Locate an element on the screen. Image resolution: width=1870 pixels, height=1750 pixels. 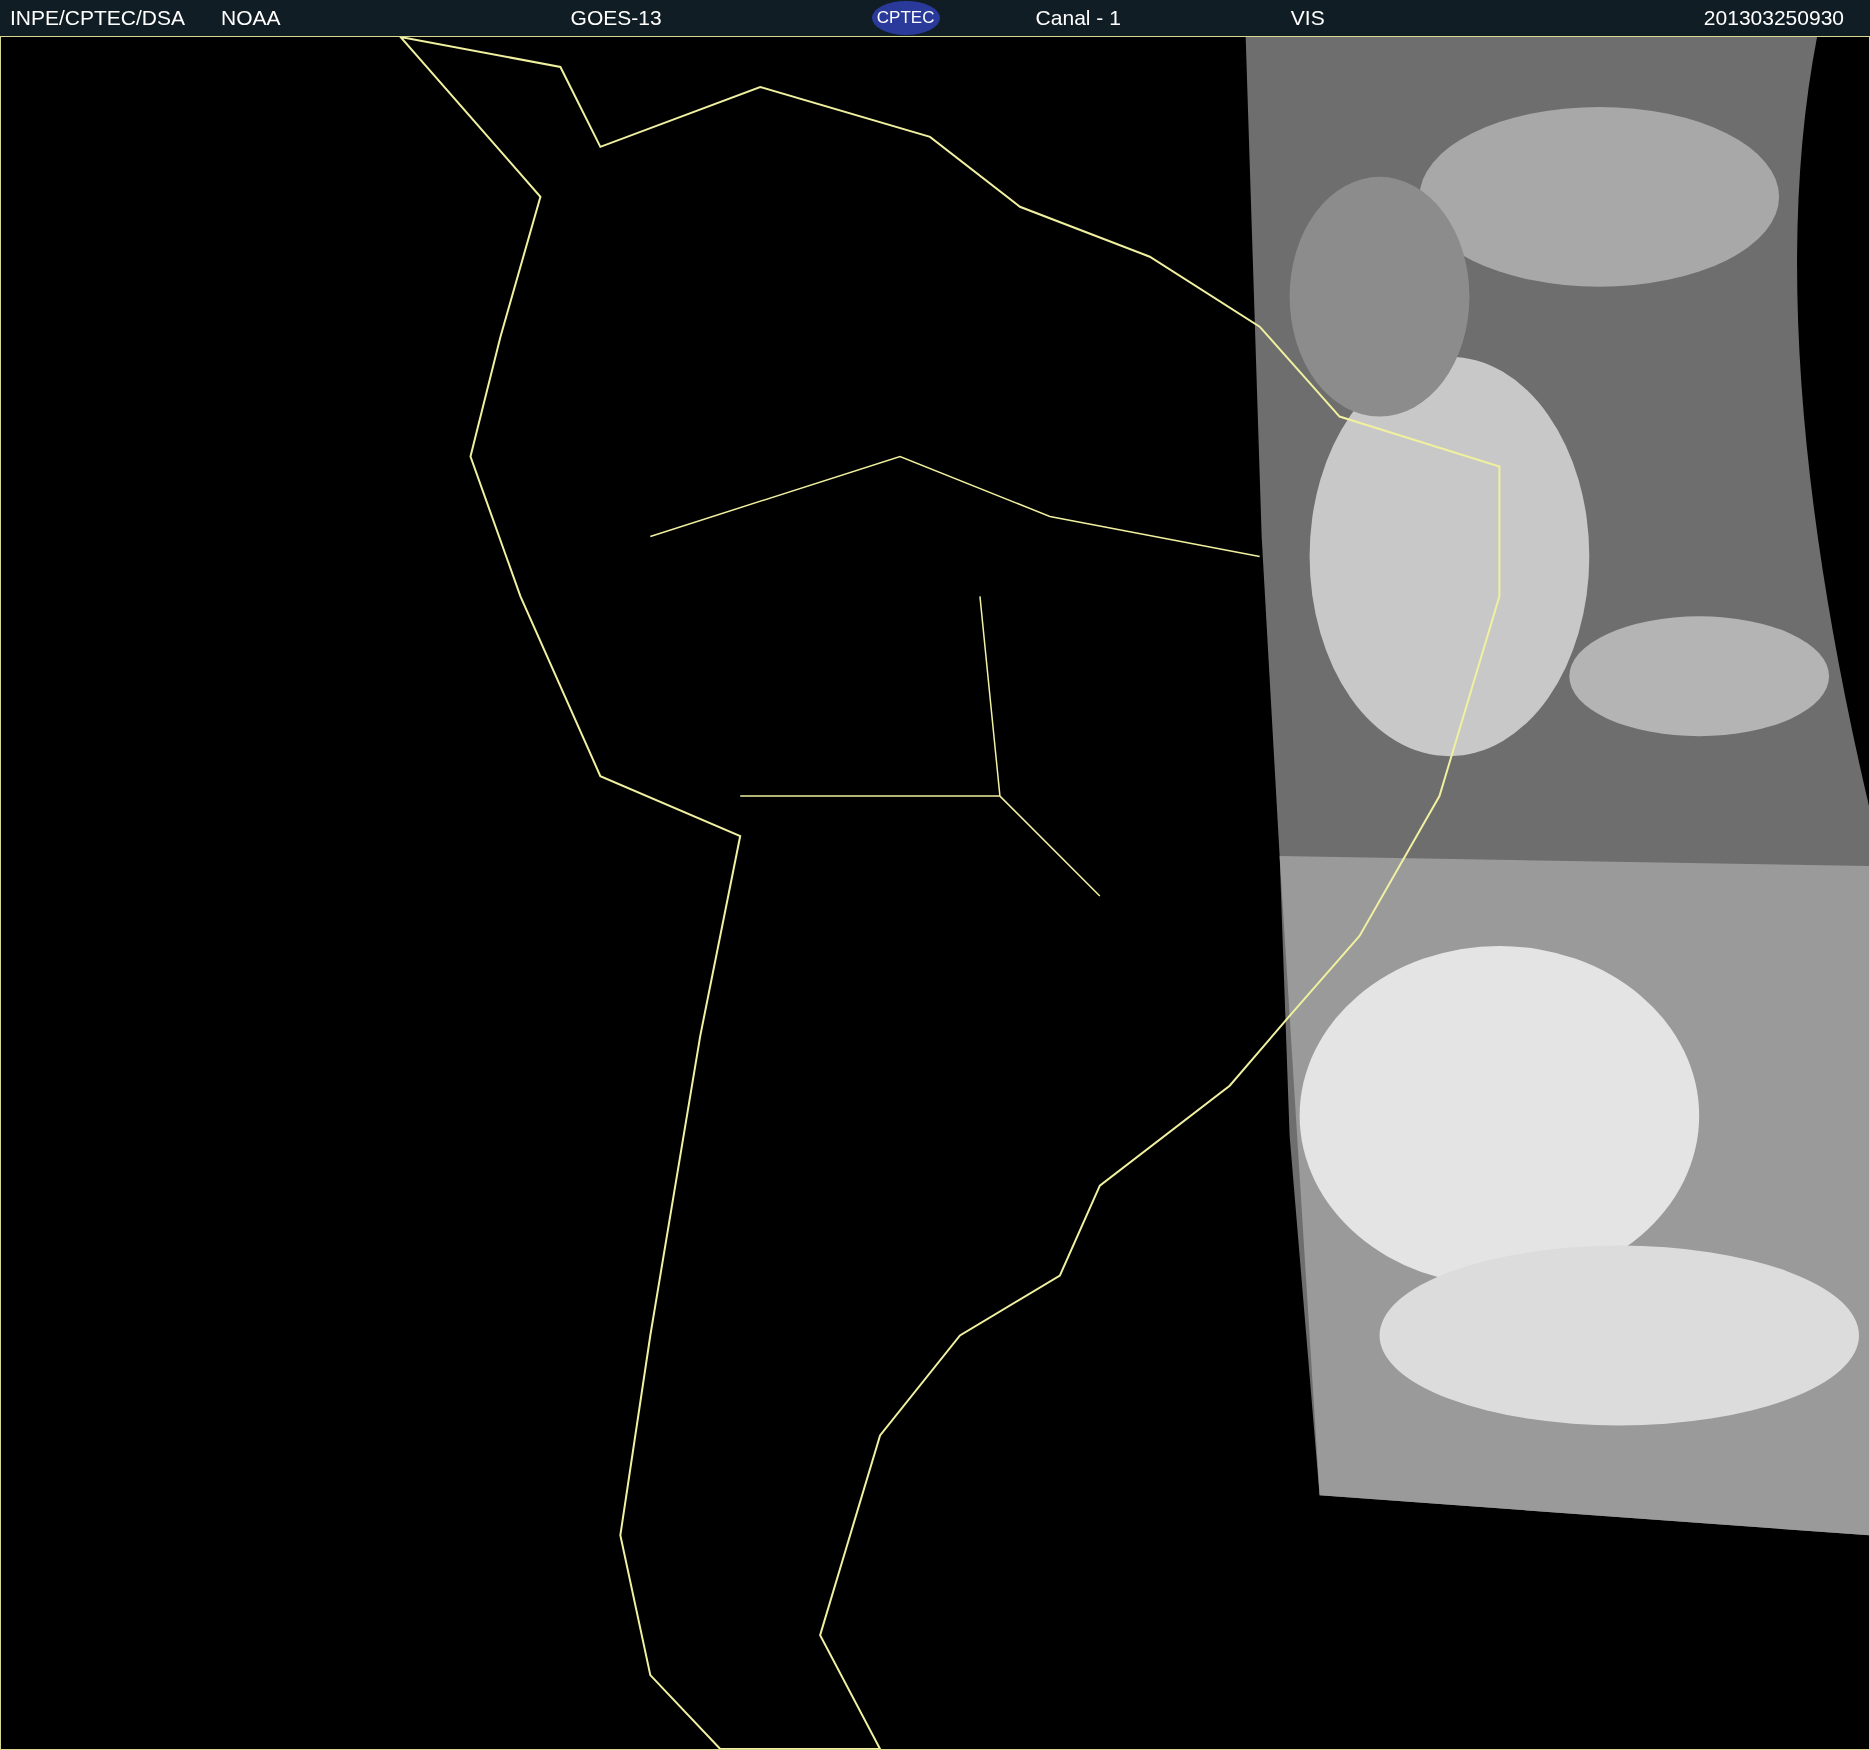
logo: CPTEC is located at coordinates (905, 18).